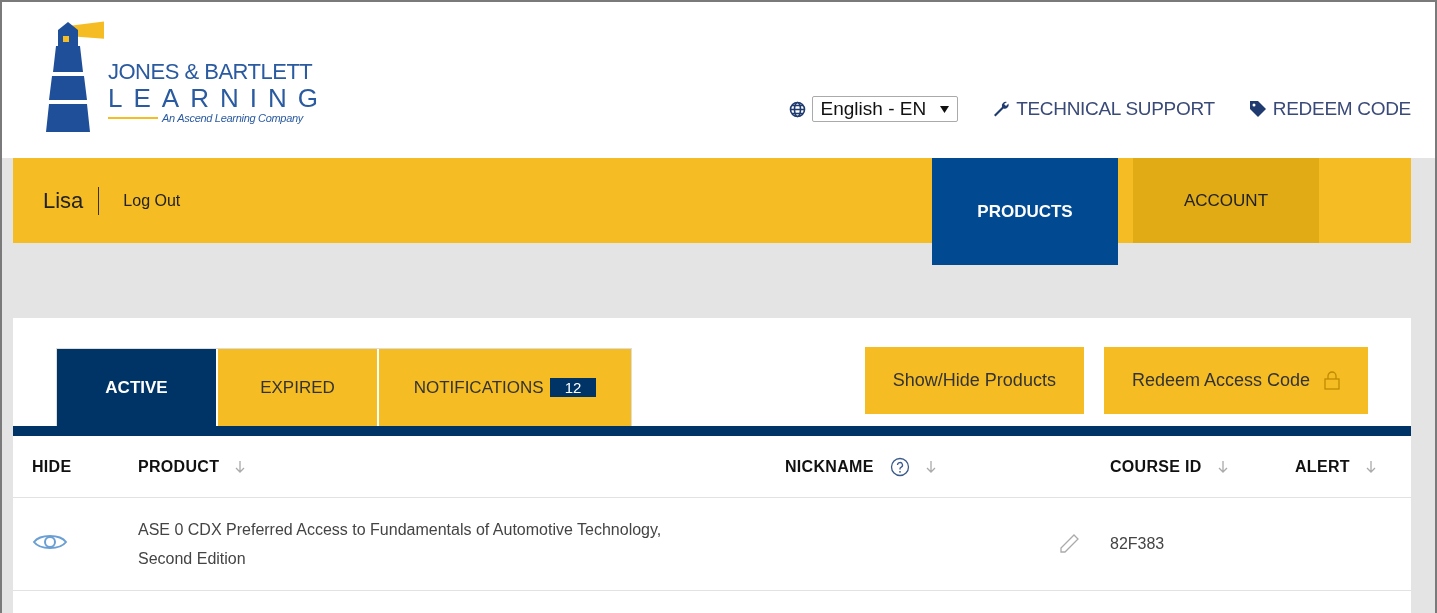  Describe the element at coordinates (232, 118) in the screenshot. I see `logo-tagline: An Ascend Learning Company` at that location.